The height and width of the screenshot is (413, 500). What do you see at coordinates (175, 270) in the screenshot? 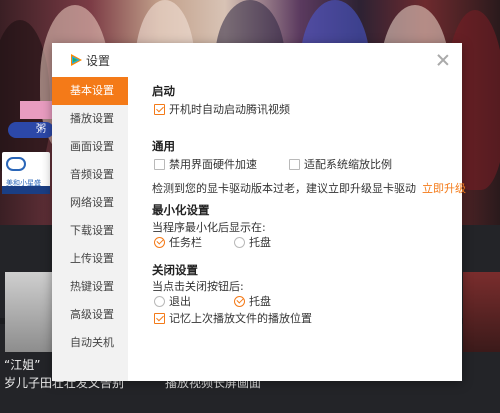
I see `section-title-close: 关闭设置` at bounding box center [175, 270].